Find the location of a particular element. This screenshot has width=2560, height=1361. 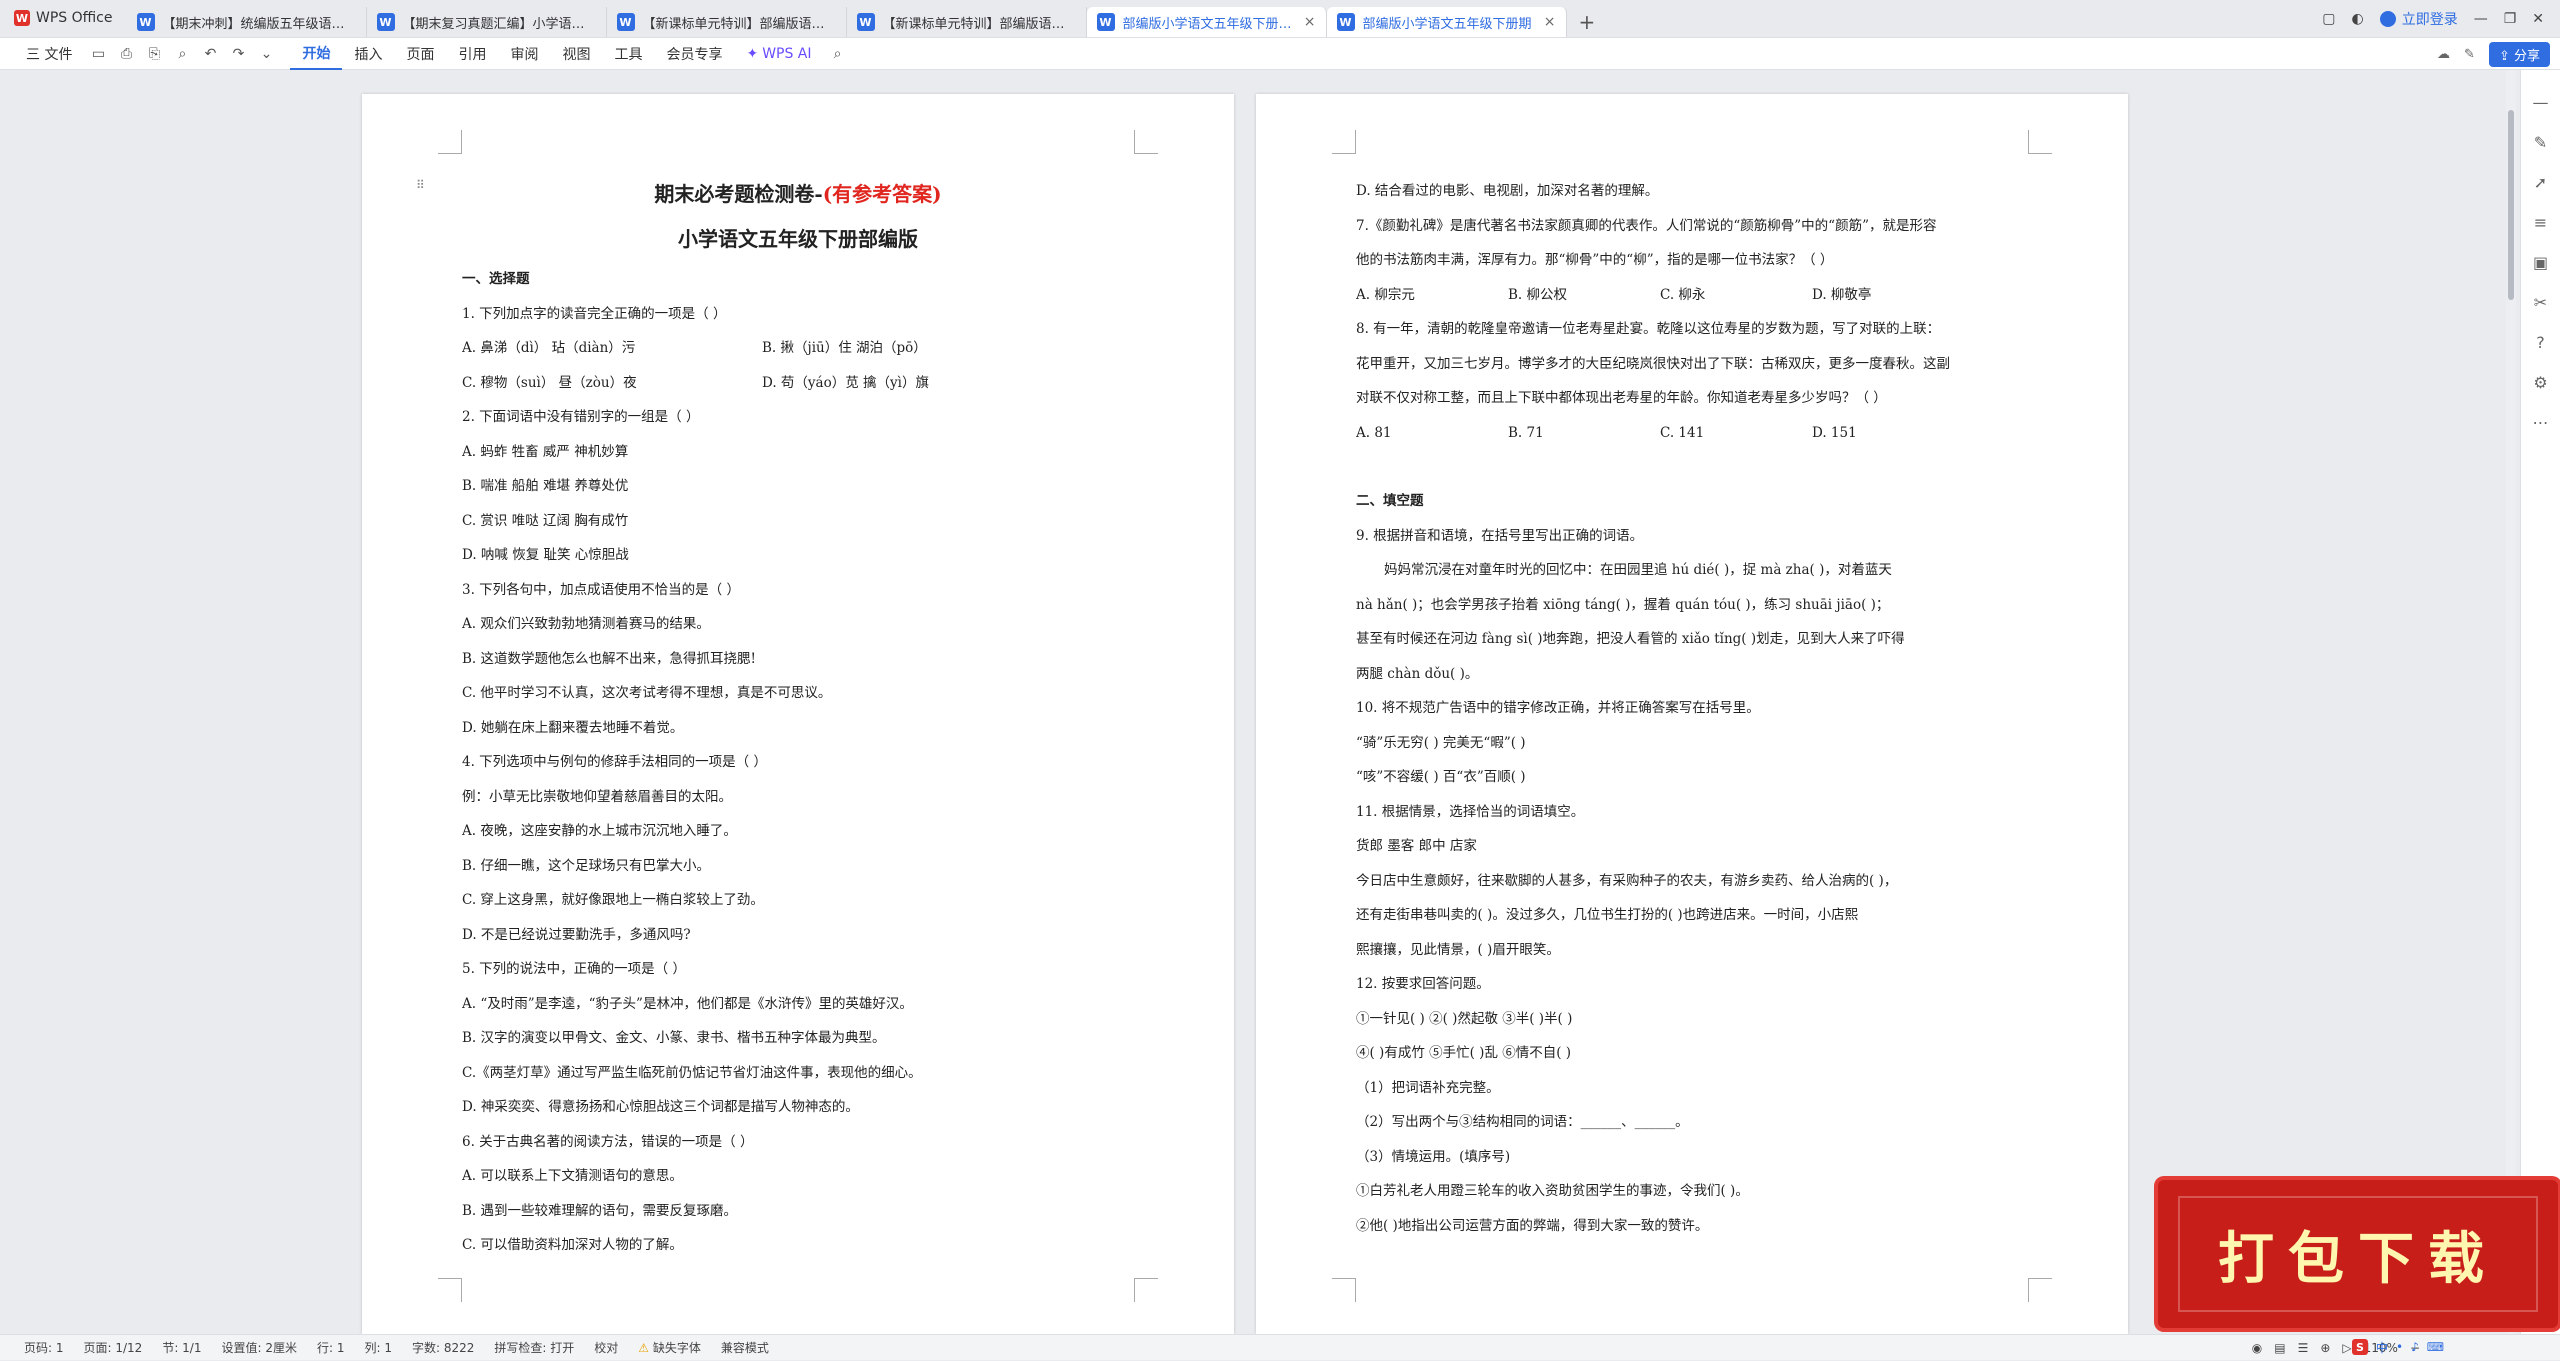

text-line: 5. 下列的说法中，正确的一项是（ ） is located at coordinates (798, 969).